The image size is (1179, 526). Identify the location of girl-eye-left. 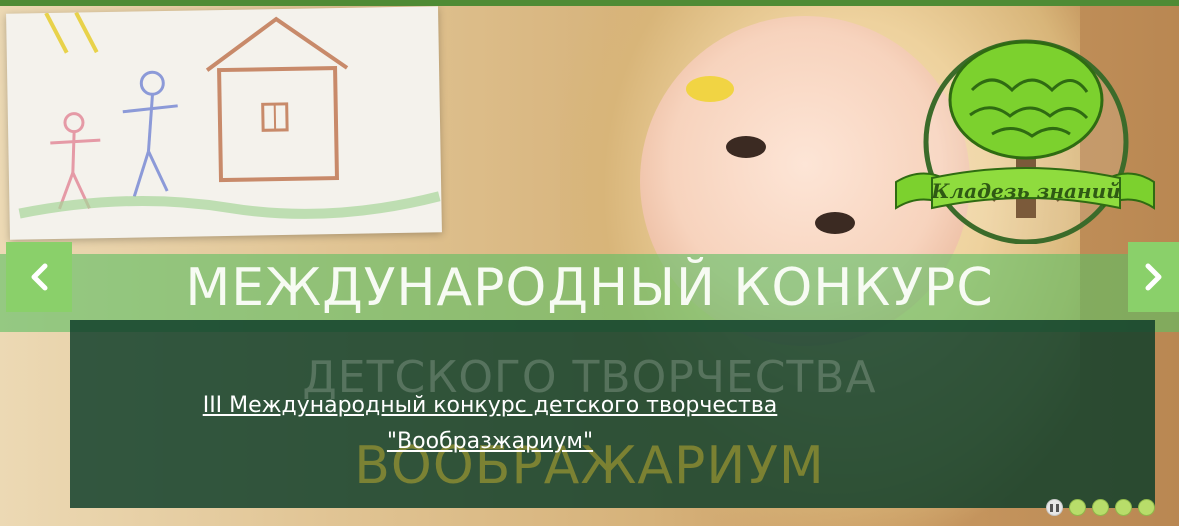
(746, 147).